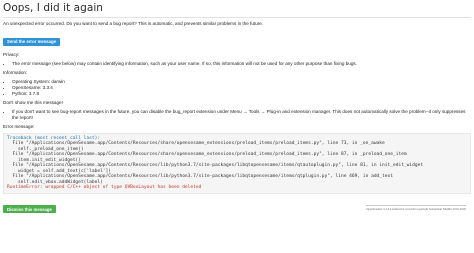 The width and height of the screenshot is (474, 253). I want to click on error-label: Error message:, so click(19, 126).